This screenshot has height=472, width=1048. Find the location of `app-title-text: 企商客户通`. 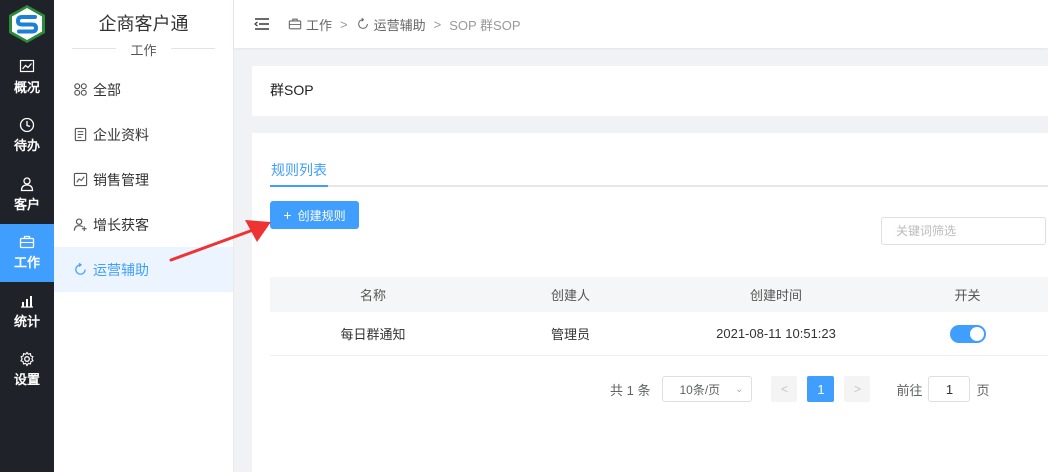

app-title-text: 企商客户通 is located at coordinates (143, 24).